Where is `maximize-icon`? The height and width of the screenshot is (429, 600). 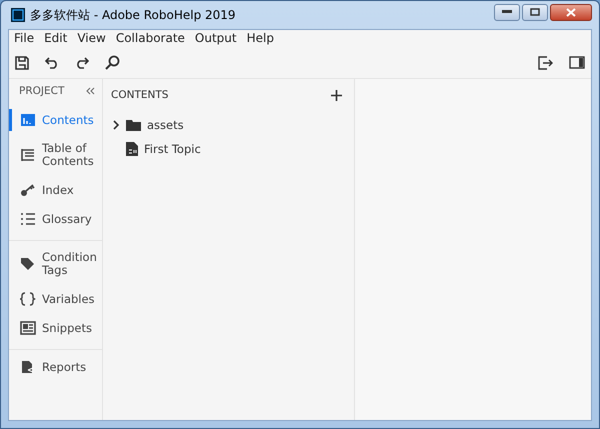 maximize-icon is located at coordinates (535, 12).